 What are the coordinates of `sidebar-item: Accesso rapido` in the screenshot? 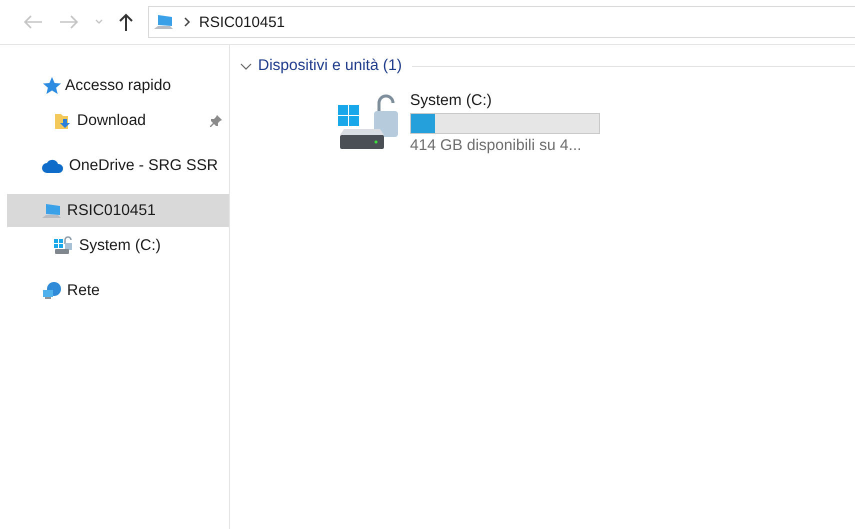 It's located at (118, 85).